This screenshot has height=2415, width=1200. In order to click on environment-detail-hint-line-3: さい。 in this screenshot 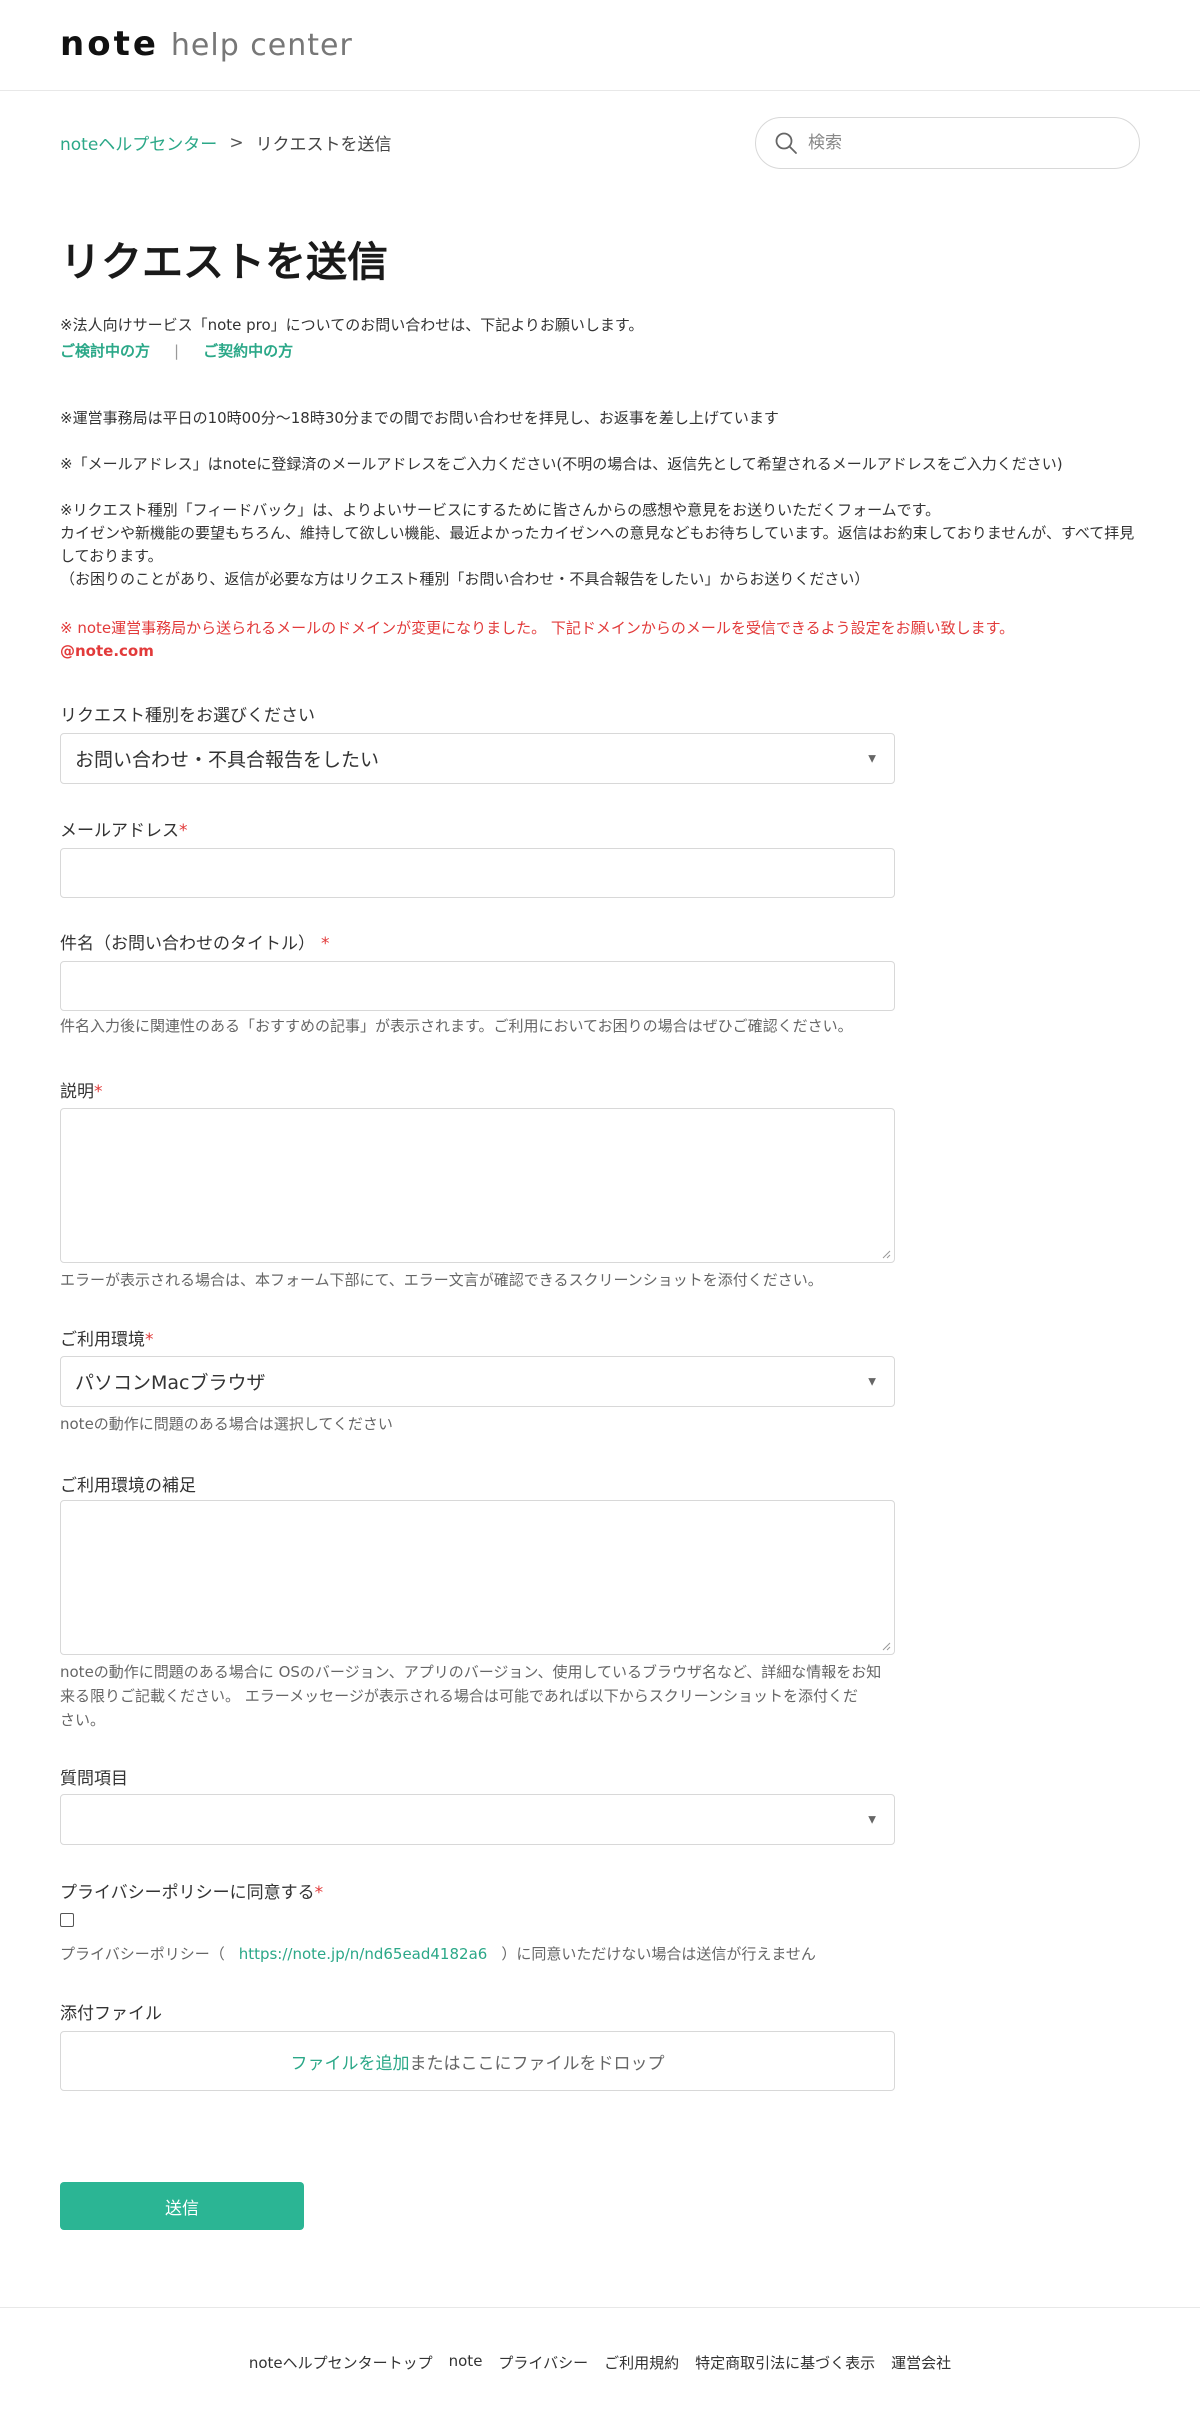, I will do `click(83, 1720)`.